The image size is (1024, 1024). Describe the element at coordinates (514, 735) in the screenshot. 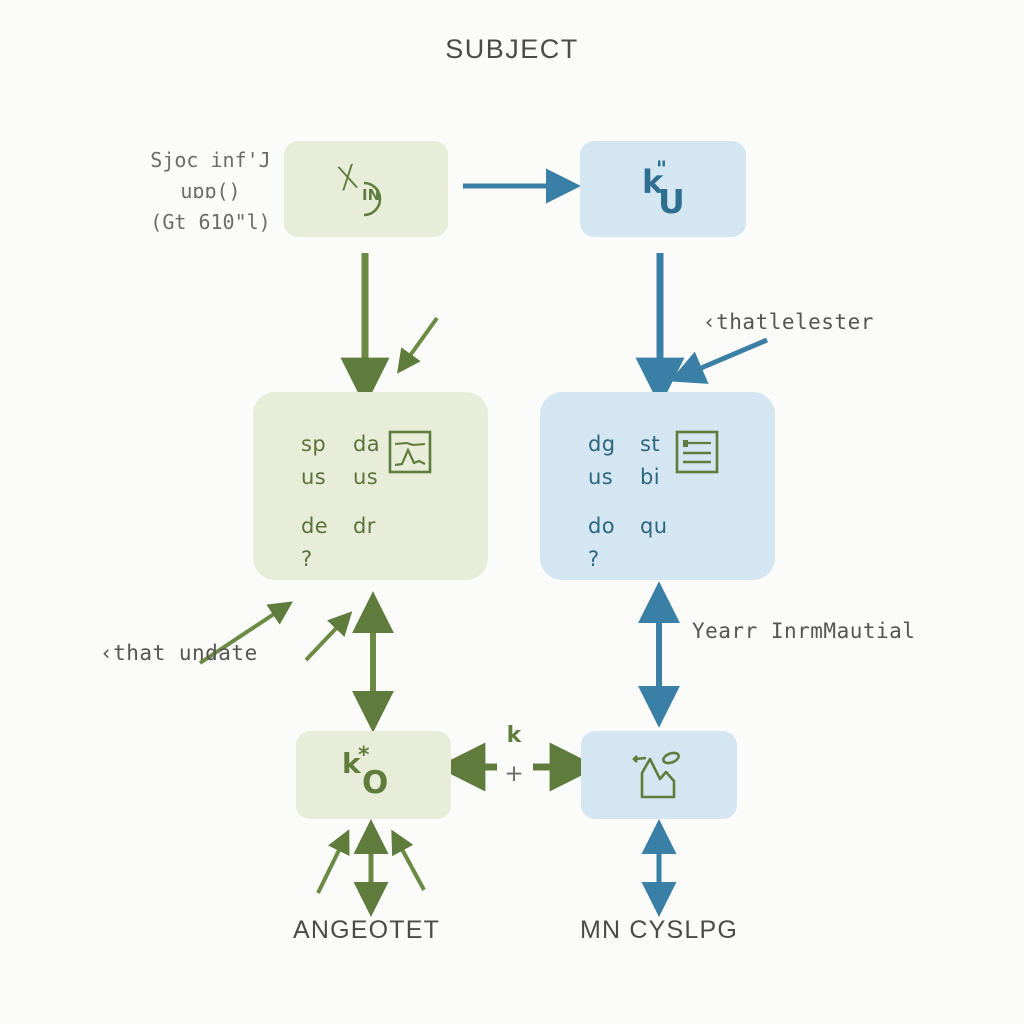

I see `center-symbol: k` at that location.